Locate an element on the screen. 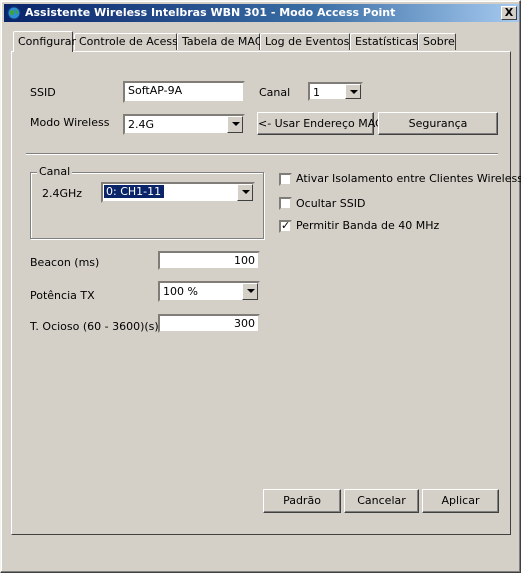 This screenshot has width=521, height=573. tab-sobre: Sobre is located at coordinates (437, 41).